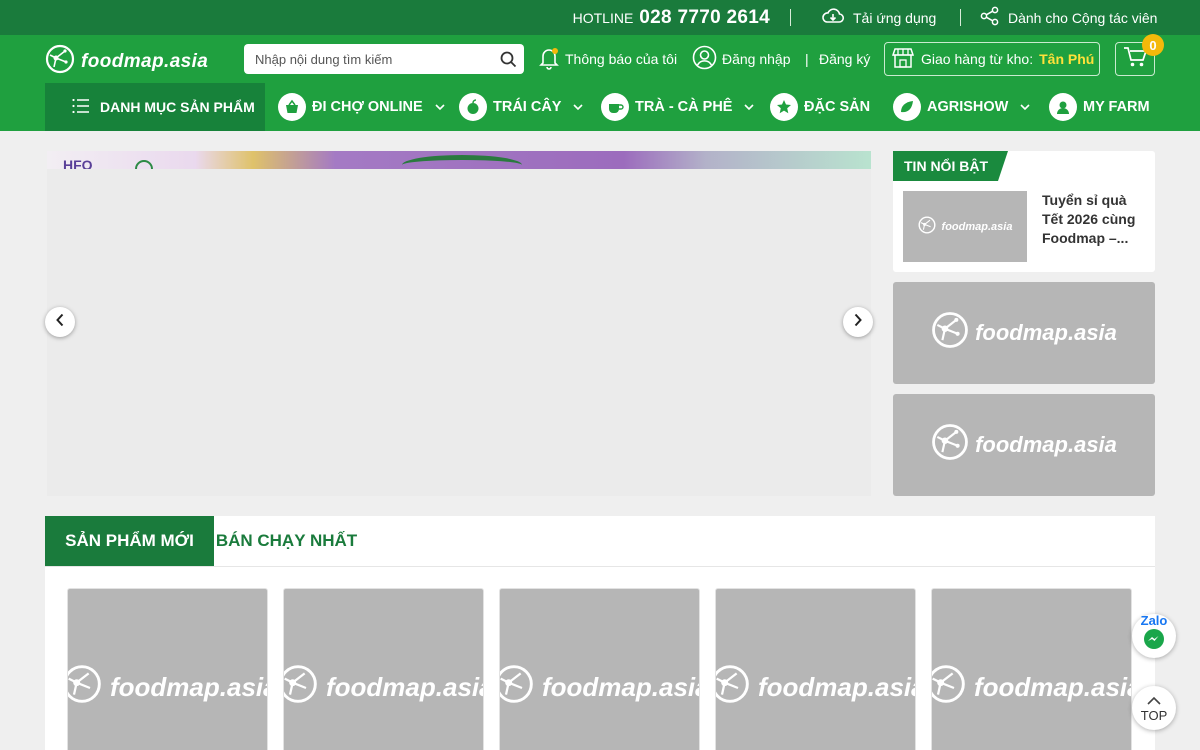 This screenshot has height=750, width=1200. Describe the element at coordinates (81, 107) in the screenshot. I see `menu-icon` at that location.